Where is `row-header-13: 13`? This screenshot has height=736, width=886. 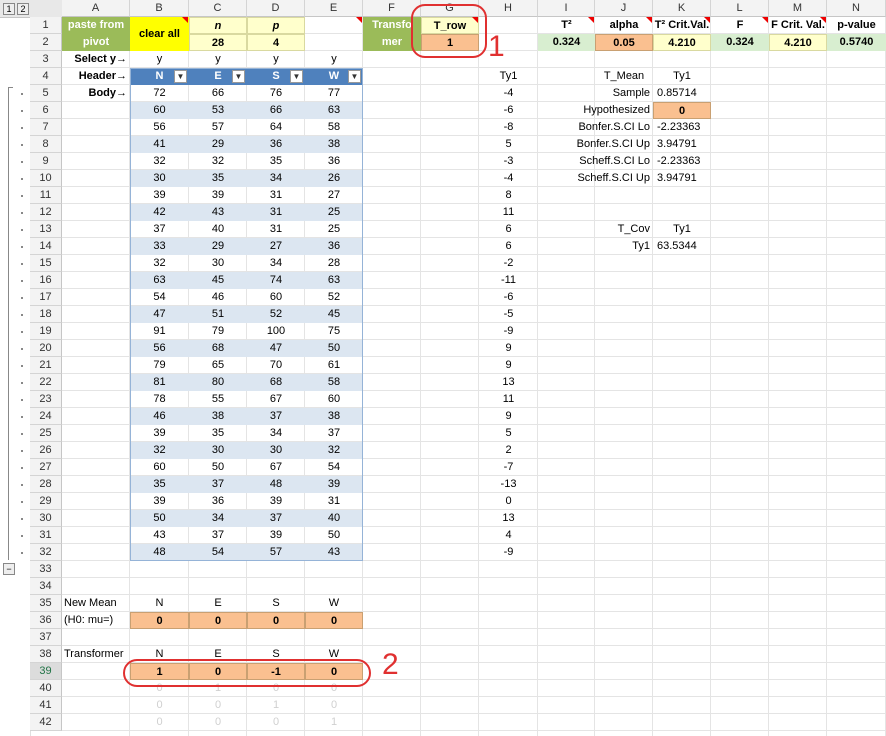 row-header-13: 13 is located at coordinates (46, 229).